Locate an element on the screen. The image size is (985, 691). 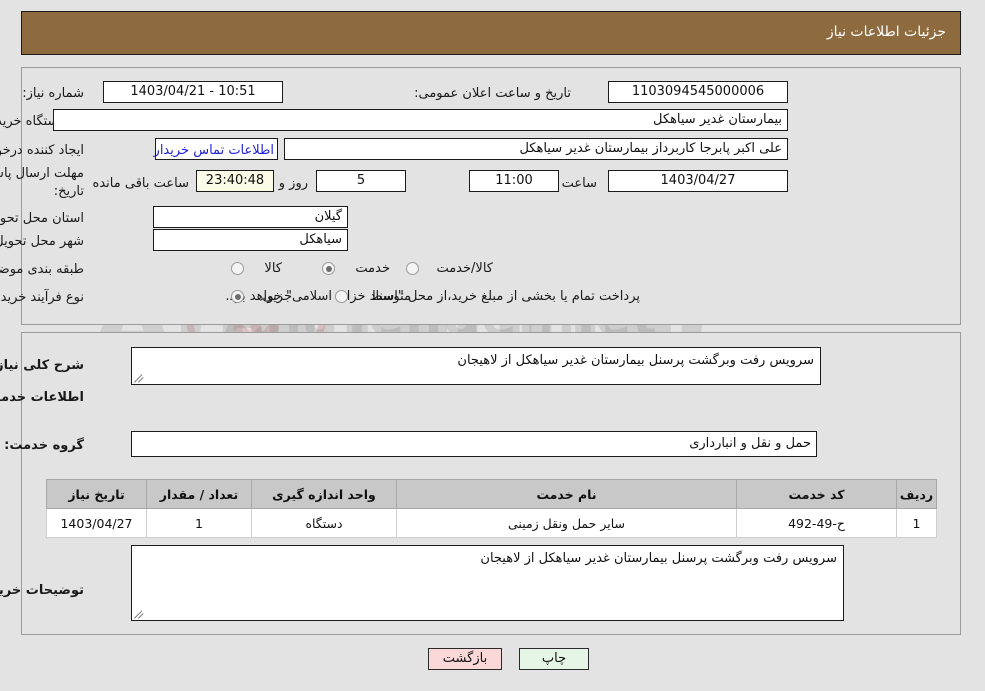
request-creator-label: ایجاد کننده درخواست: is located at coordinates (42, 150).